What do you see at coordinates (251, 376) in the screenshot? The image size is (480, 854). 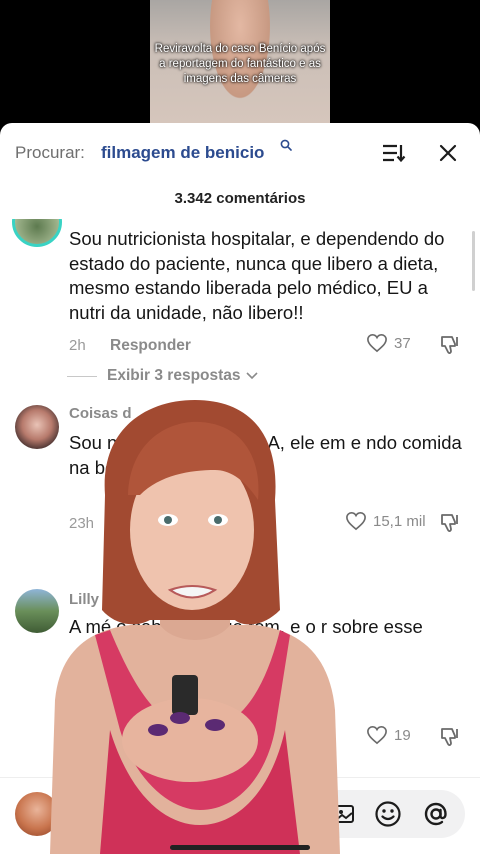 I see `chevron-down-icon` at bounding box center [251, 376].